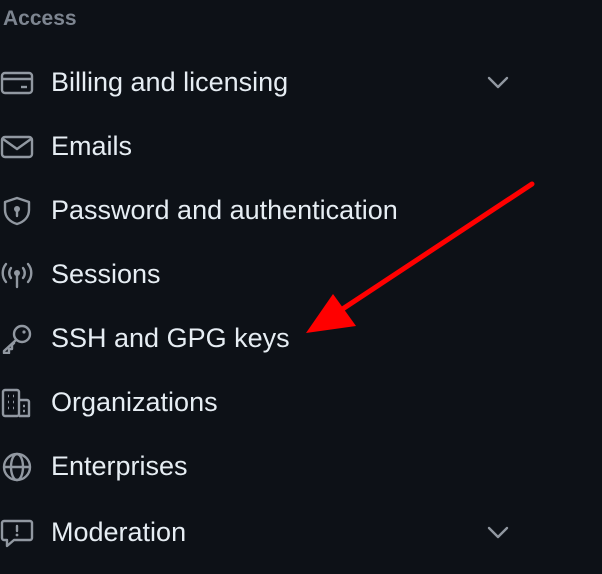 This screenshot has width=602, height=574. Describe the element at coordinates (170, 82) in the screenshot. I see `sidebar-item-label: Billing and licensing` at that location.